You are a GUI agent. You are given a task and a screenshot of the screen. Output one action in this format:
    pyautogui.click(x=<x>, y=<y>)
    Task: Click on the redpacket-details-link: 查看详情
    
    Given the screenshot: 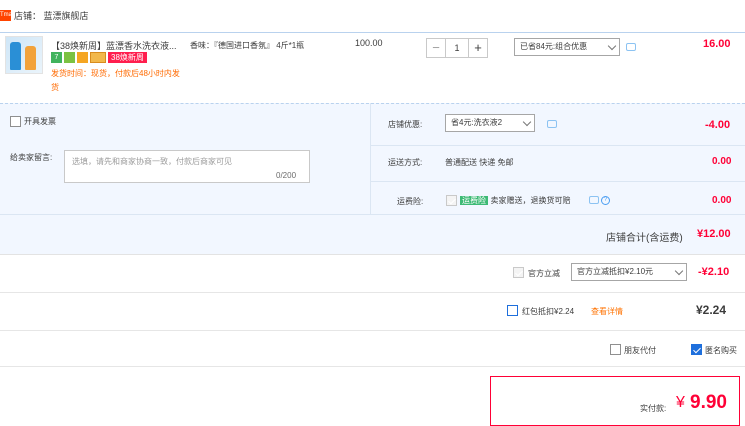 What is the action you would take?
    pyautogui.click(x=607, y=311)
    